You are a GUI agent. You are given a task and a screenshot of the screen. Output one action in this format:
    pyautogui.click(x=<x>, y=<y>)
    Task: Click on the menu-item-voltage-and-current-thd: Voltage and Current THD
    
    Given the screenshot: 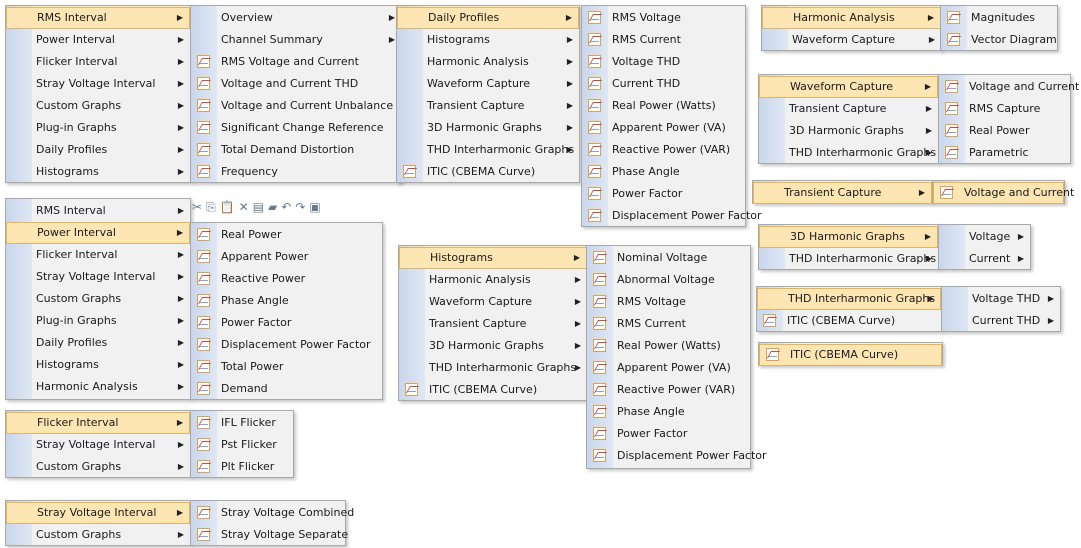 What is the action you would take?
    pyautogui.click(x=296, y=84)
    